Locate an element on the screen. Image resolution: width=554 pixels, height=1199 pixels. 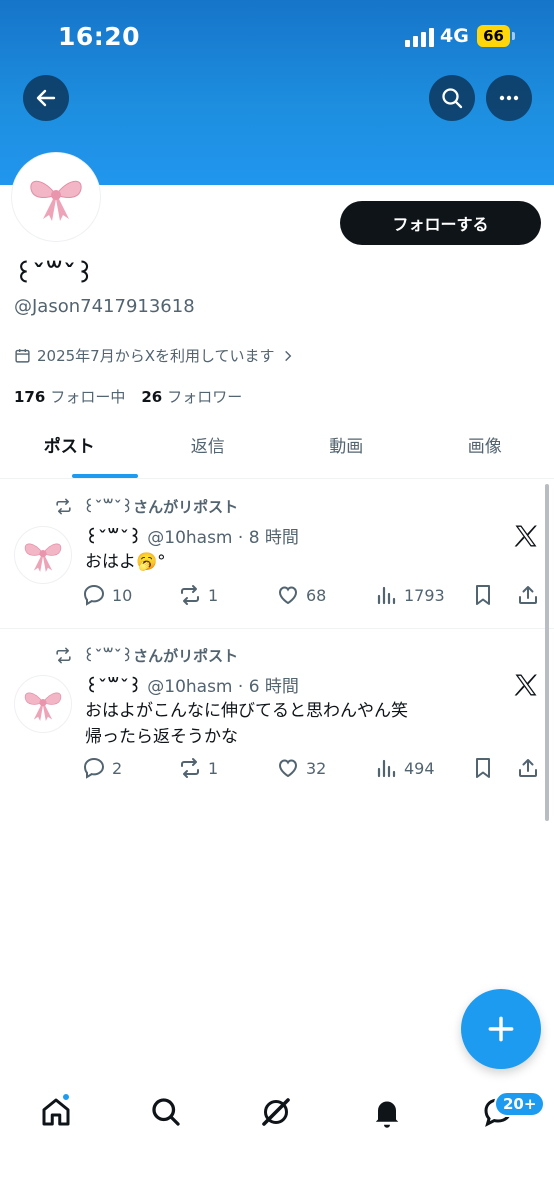
tab-posts: ポスト is located at coordinates (69, 451).